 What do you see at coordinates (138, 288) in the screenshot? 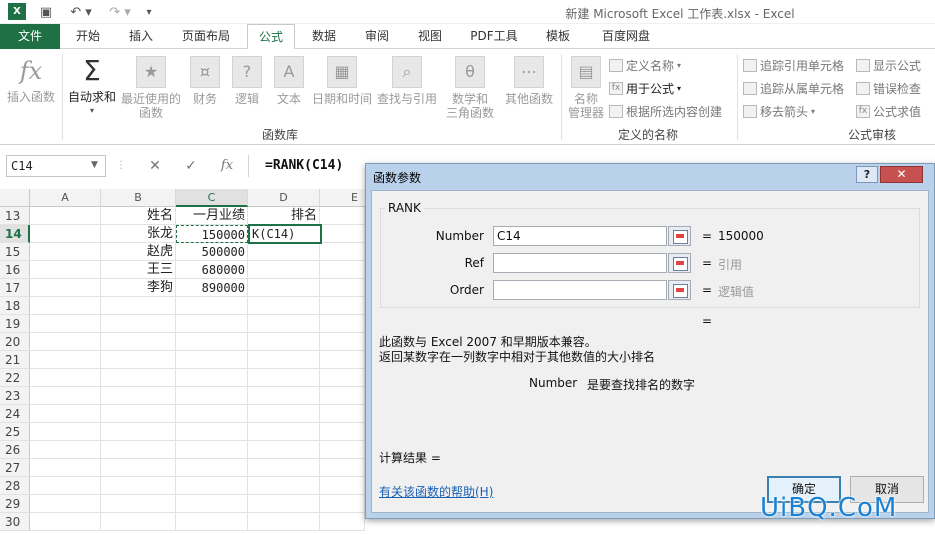
I see `cell-b17: 李狗` at bounding box center [138, 288].